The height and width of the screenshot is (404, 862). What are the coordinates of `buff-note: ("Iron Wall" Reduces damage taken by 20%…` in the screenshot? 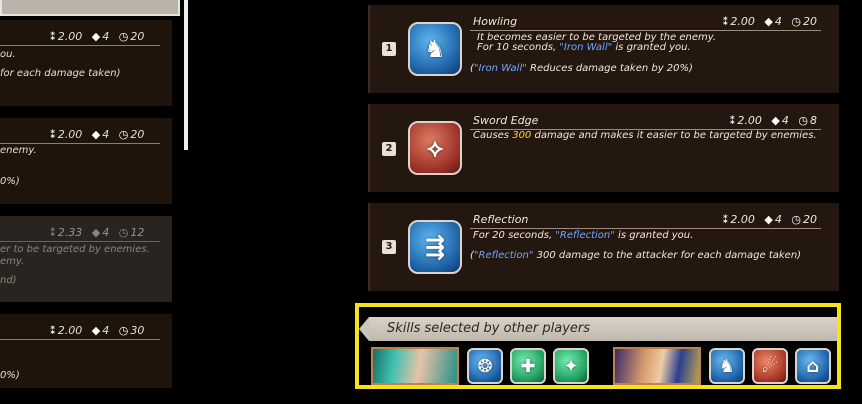 It's located at (581, 68).